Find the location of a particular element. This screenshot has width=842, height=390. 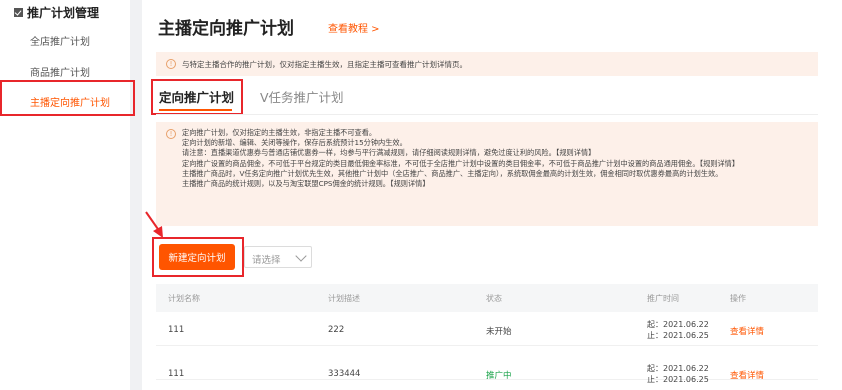

filter-select-placeholder: 请选择 is located at coordinates (266, 260).